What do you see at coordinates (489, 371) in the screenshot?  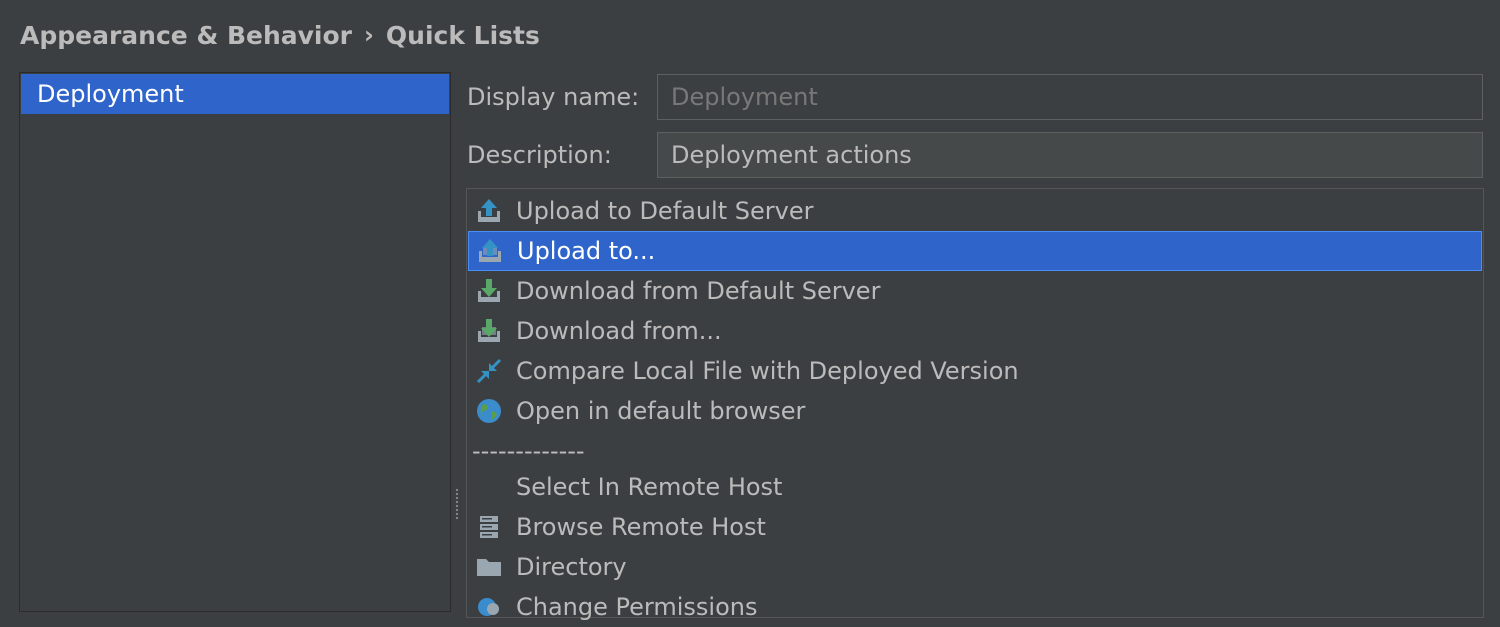 I see `compare-icon` at bounding box center [489, 371].